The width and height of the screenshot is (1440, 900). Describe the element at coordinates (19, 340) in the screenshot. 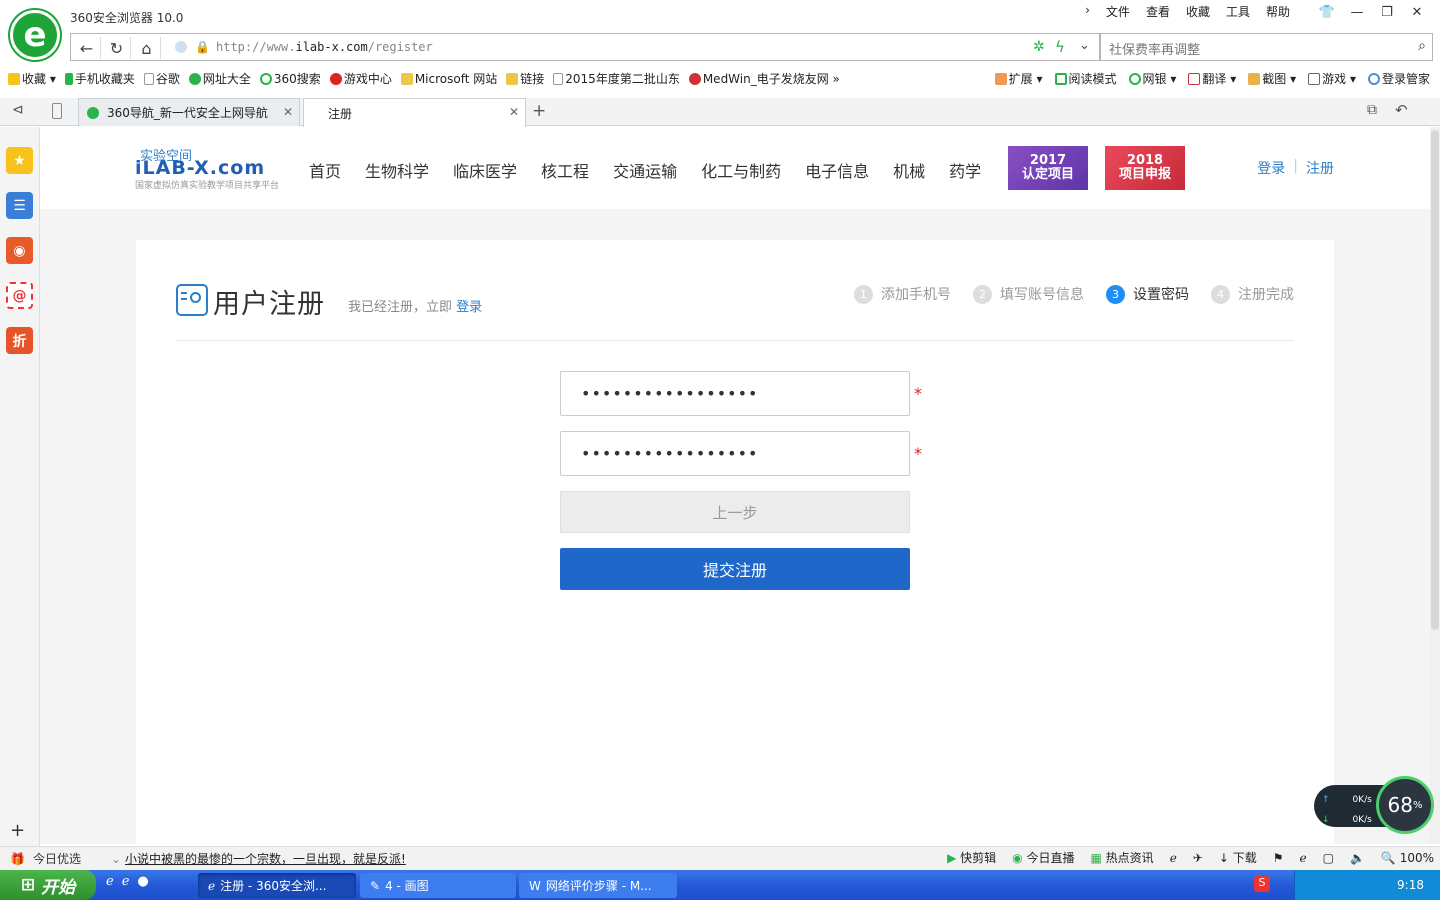

I see `discount-icon: 折` at that location.